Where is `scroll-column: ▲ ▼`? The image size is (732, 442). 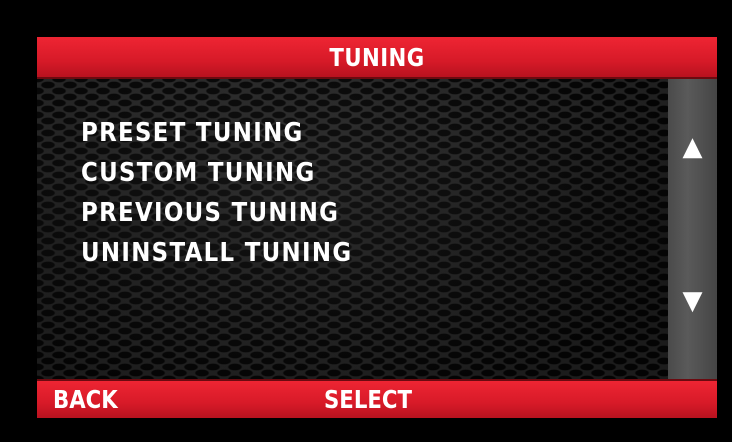
scroll-column: ▲ ▼ is located at coordinates (692, 229).